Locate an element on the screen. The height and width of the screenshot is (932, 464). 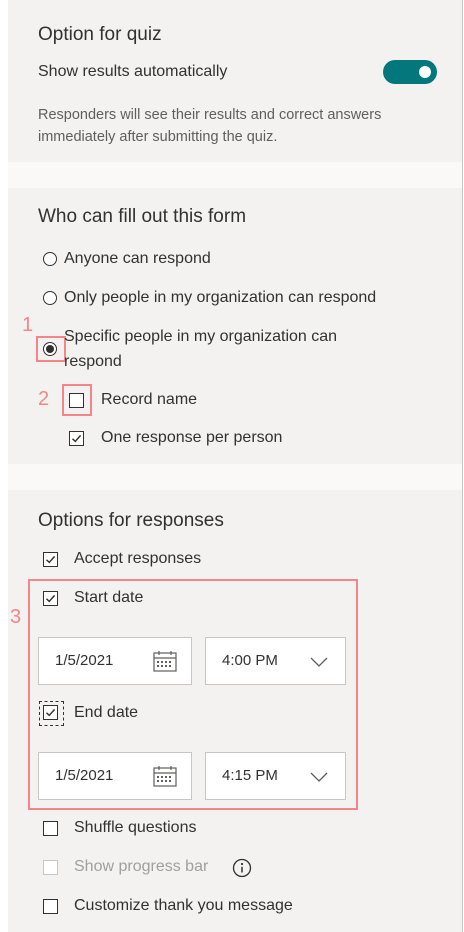
end-date-checkbox is located at coordinates (50, 712).